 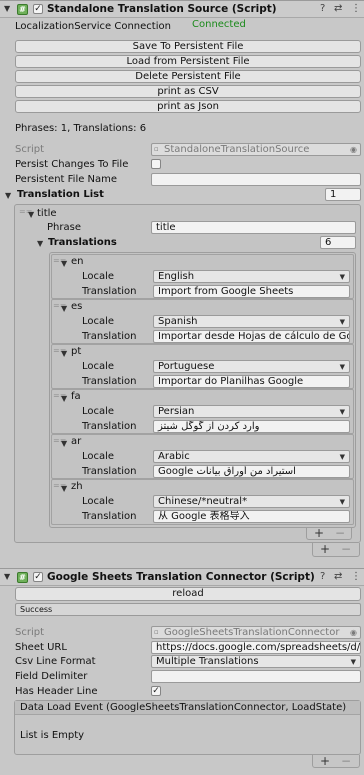 What do you see at coordinates (253, 227) in the screenshot?
I see `phrase-input: title` at bounding box center [253, 227].